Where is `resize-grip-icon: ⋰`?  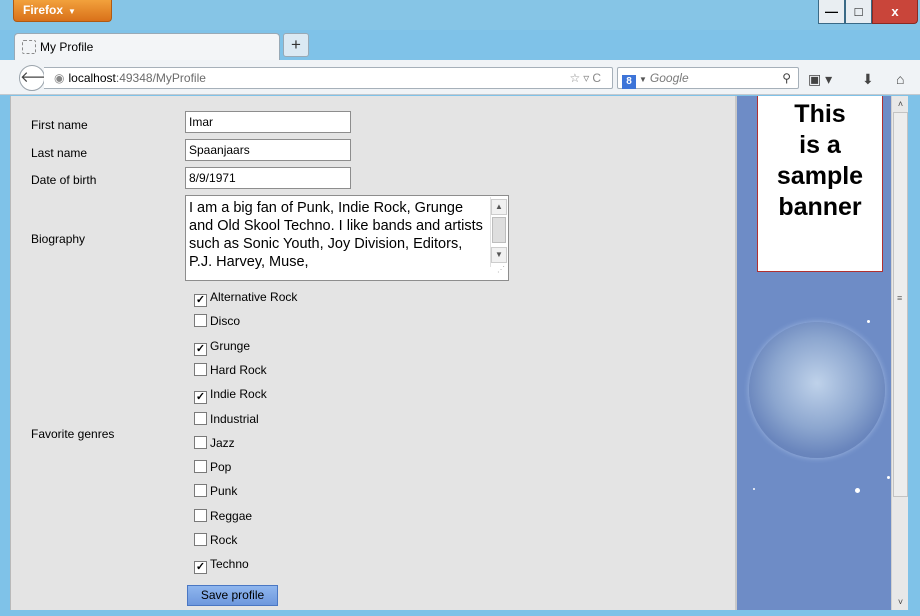 resize-grip-icon: ⋰ is located at coordinates (501, 270).